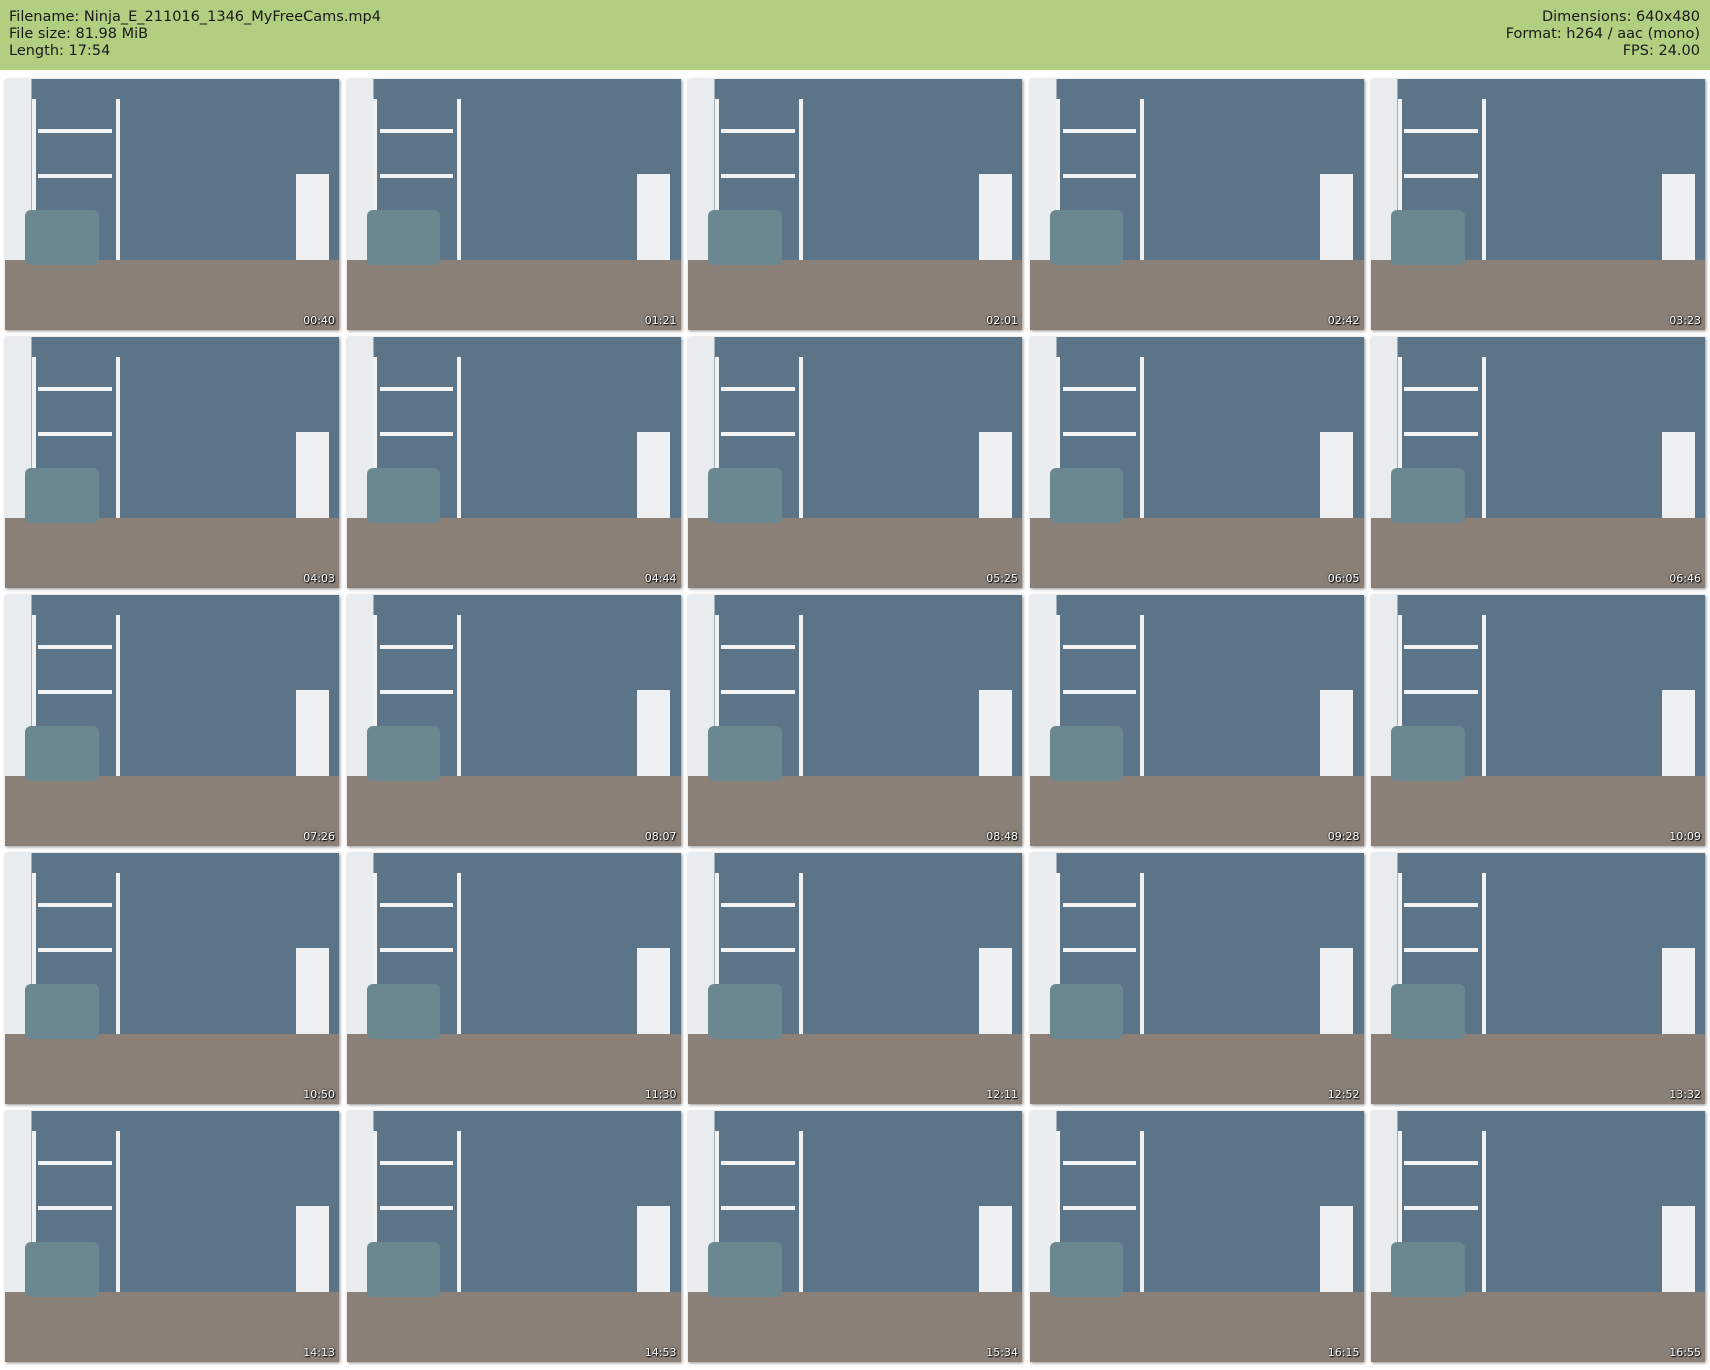 This screenshot has height=1370, width=1710. I want to click on timestamp-label: 00:40, so click(319, 320).